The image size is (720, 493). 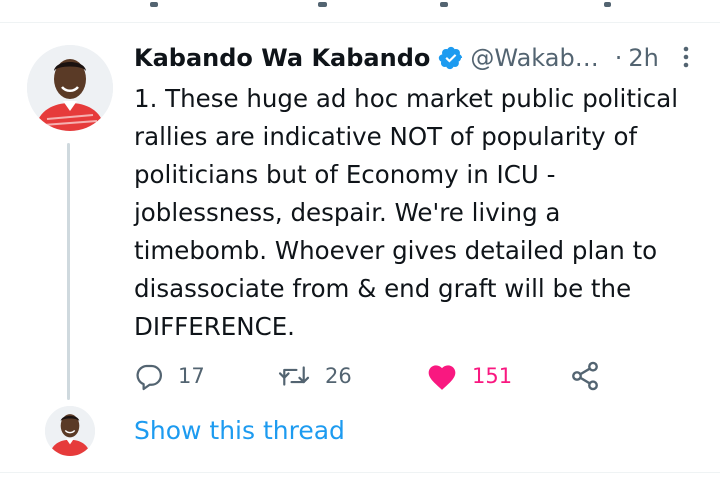 I want to click on reply-icon, so click(x=149, y=376).